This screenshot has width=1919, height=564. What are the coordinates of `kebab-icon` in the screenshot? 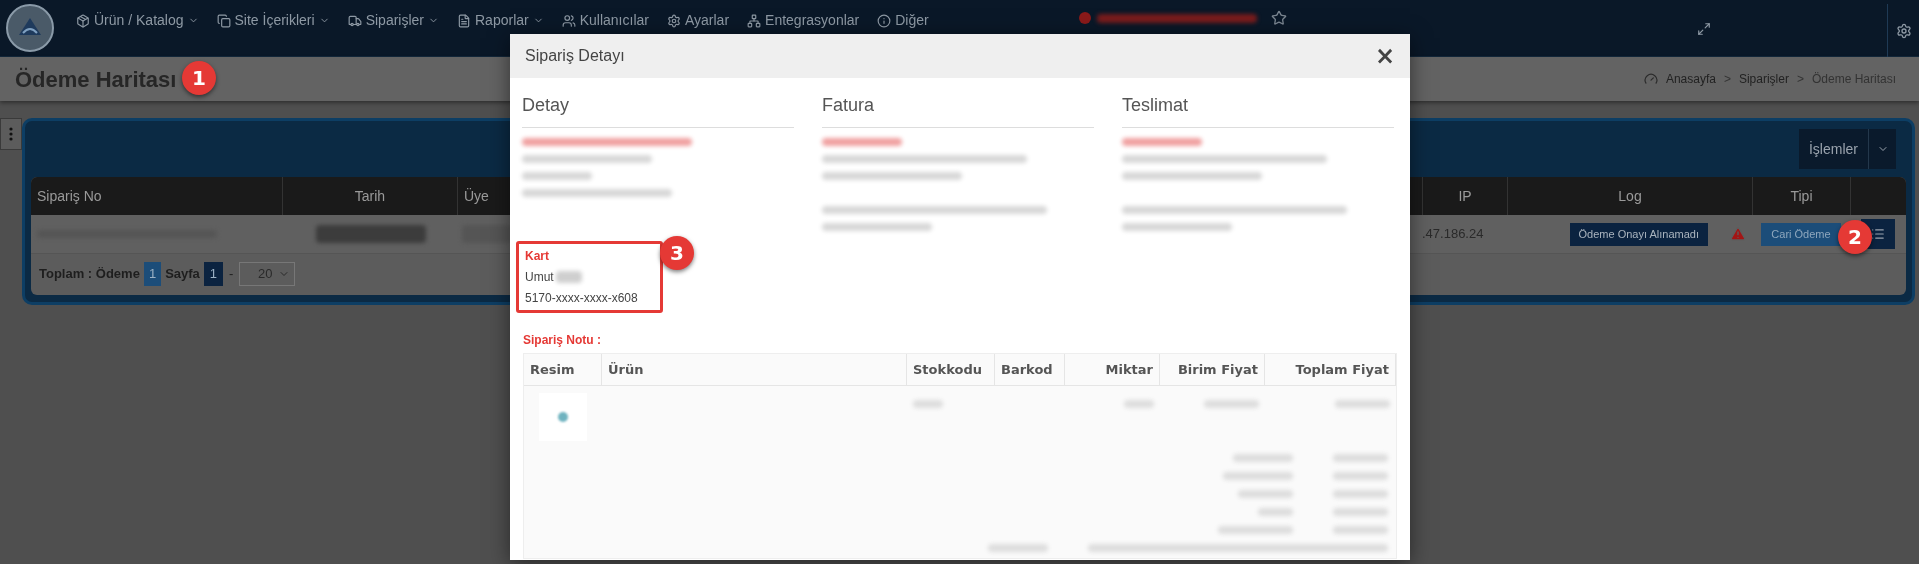 It's located at (11, 134).